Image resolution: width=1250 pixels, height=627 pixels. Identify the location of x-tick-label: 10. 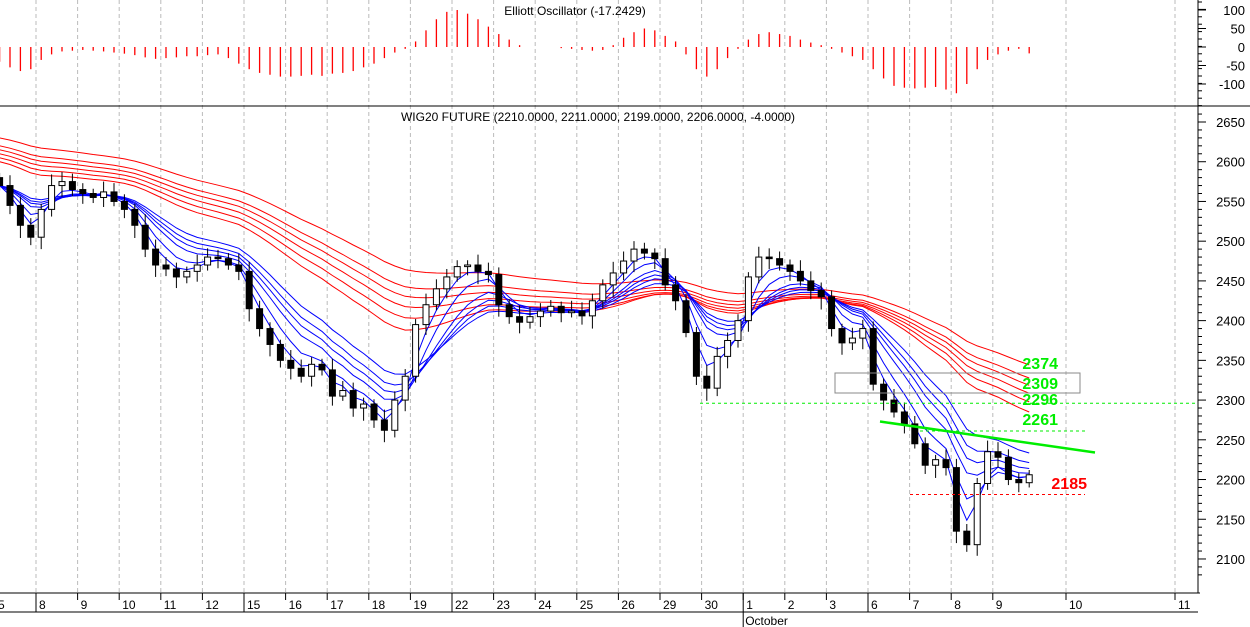
(129, 605).